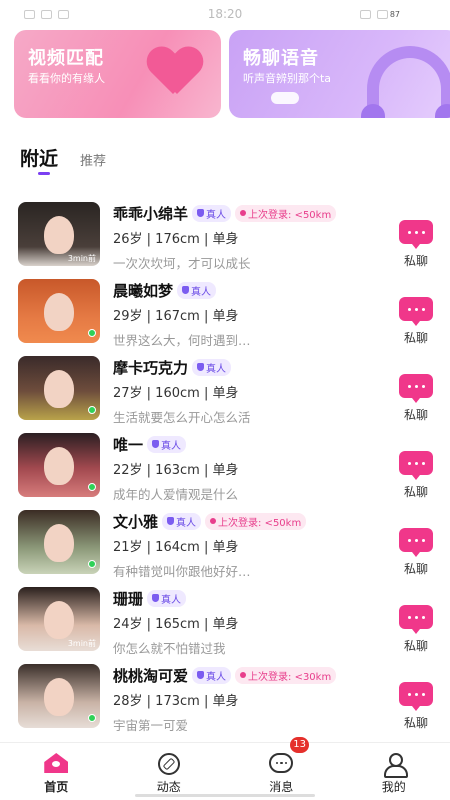 The height and width of the screenshot is (800, 450). What do you see at coordinates (176, 494) in the screenshot?
I see `user-bio: 成年的人爱情观是什么` at bounding box center [176, 494].